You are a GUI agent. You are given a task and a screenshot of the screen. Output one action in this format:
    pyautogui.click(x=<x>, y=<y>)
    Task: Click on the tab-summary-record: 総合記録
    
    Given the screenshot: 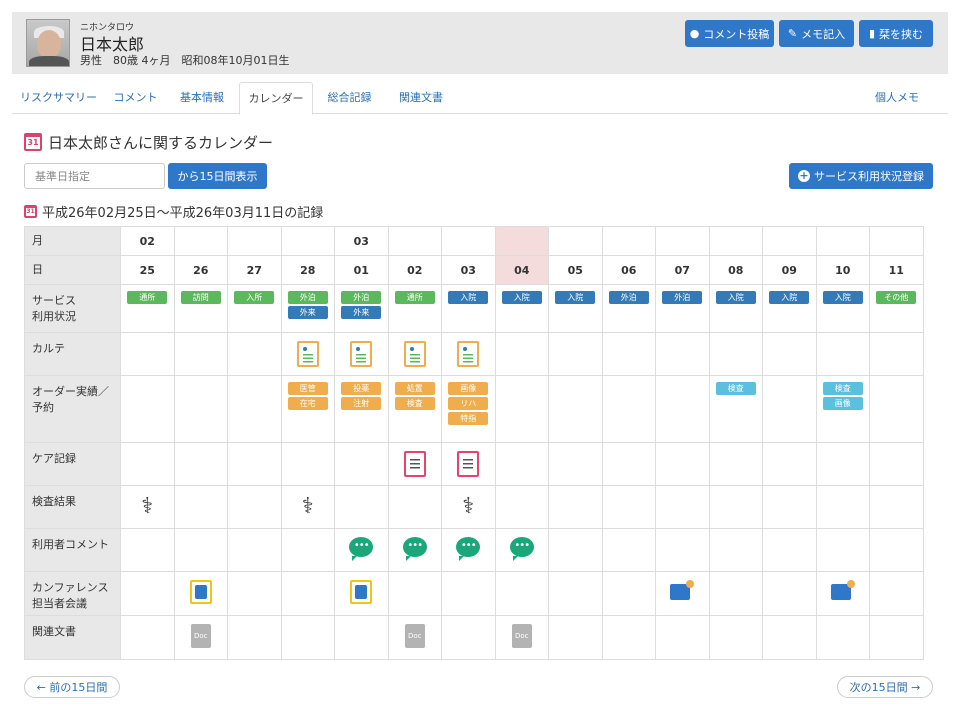 What is the action you would take?
    pyautogui.click(x=349, y=98)
    